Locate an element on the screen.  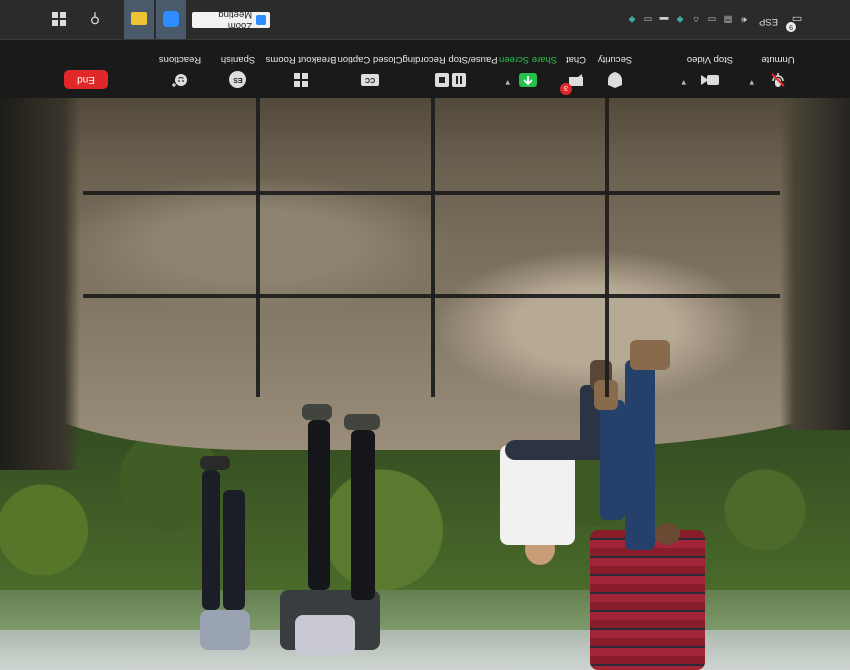
search-button: ⚲ is located at coordinates (95, 19).